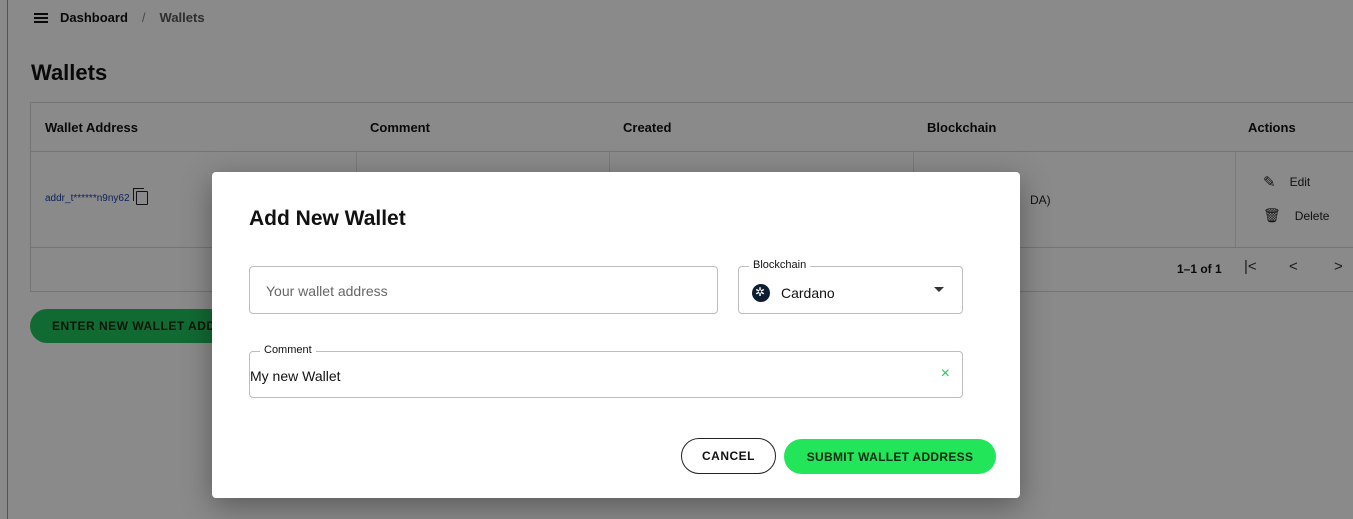 This screenshot has width=1353, height=519. Describe the element at coordinates (327, 218) in the screenshot. I see `dialog-title: Add New Wallet` at that location.